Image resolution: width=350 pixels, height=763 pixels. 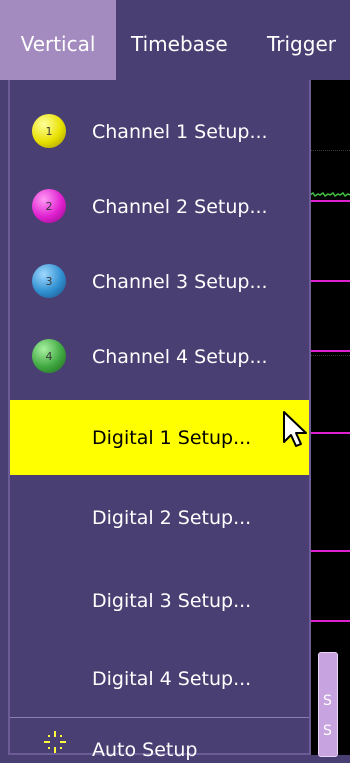 I want to click on channel-1-icon: 1, so click(x=49, y=131).